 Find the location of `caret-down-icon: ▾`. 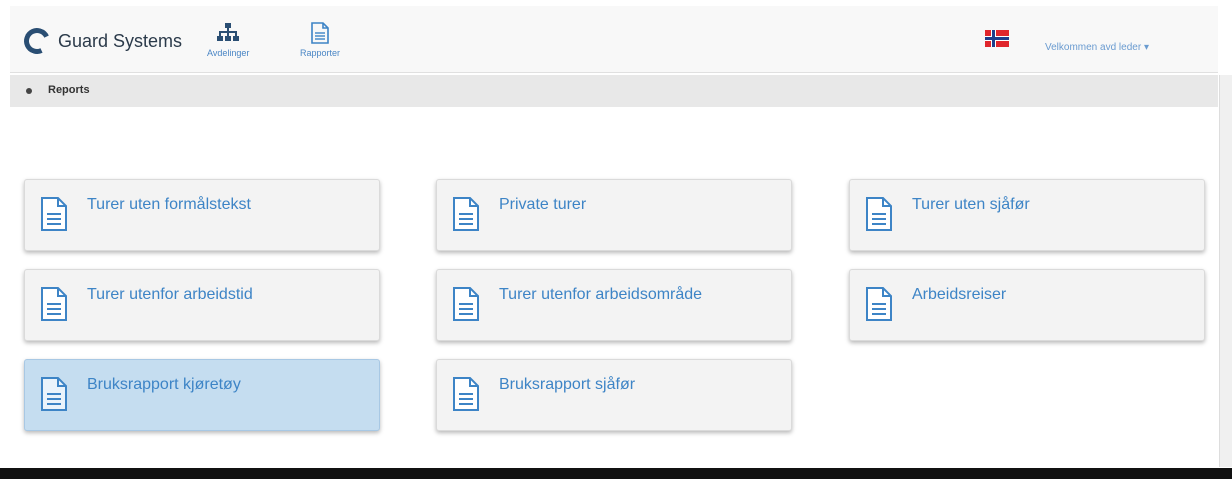

caret-down-icon: ▾ is located at coordinates (1146, 47).